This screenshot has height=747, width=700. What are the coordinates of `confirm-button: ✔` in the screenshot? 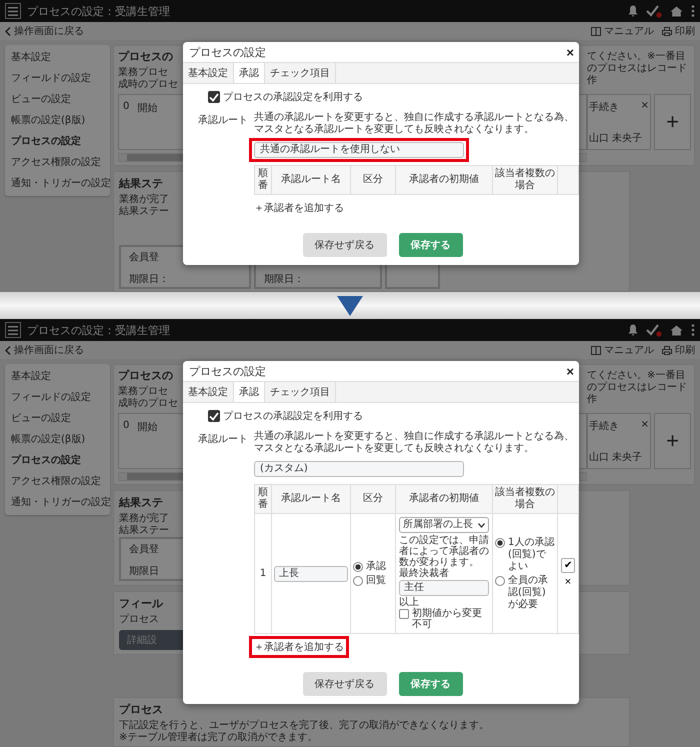 It's located at (568, 565).